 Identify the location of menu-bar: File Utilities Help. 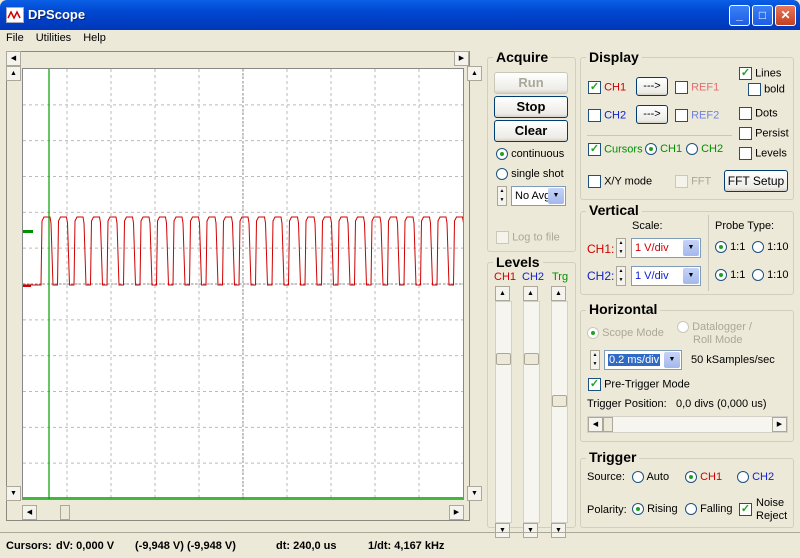
(400, 39).